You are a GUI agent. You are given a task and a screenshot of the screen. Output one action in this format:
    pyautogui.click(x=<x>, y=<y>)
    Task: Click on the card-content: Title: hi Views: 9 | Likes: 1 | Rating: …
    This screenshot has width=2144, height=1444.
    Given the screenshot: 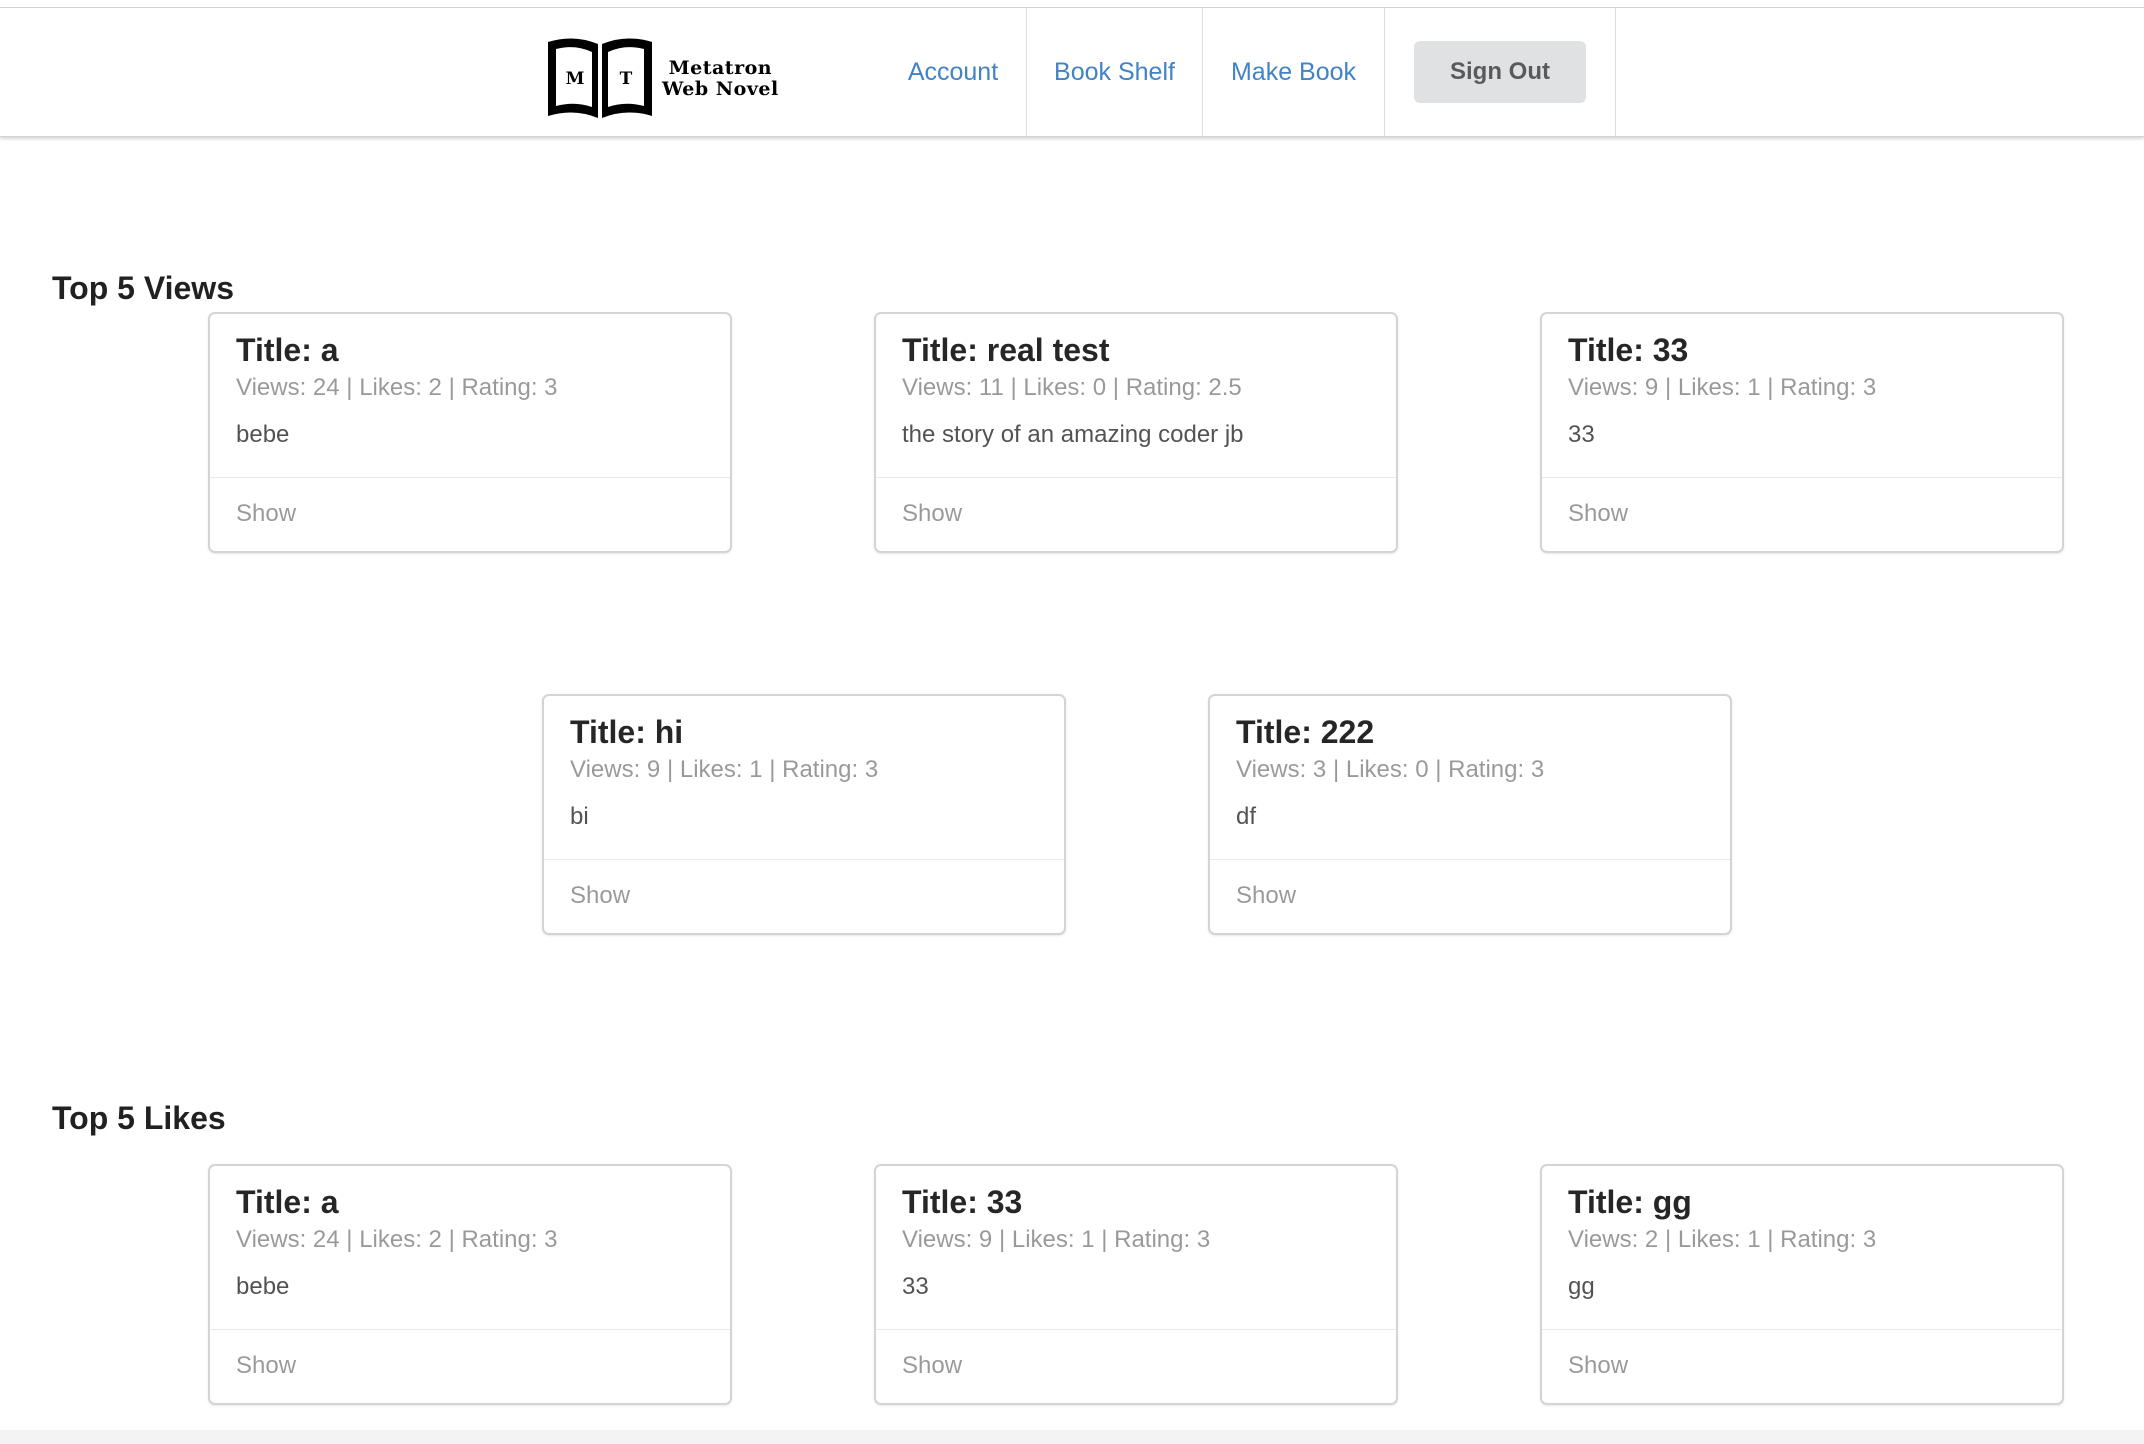 What is the action you would take?
    pyautogui.click(x=804, y=778)
    